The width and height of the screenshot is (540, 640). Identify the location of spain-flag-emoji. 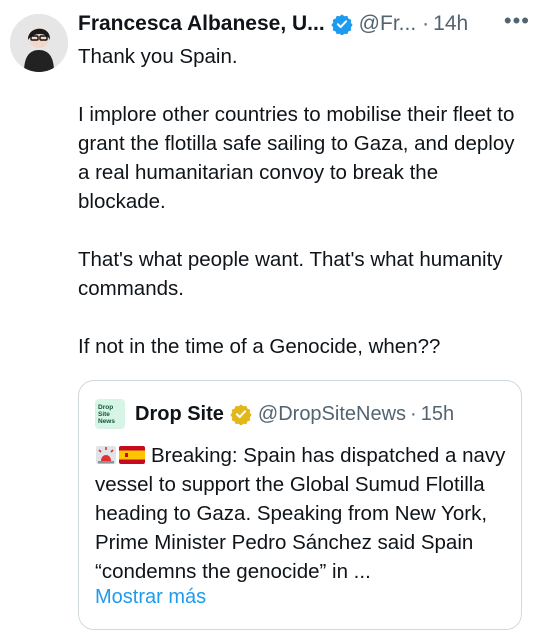
(132, 453).